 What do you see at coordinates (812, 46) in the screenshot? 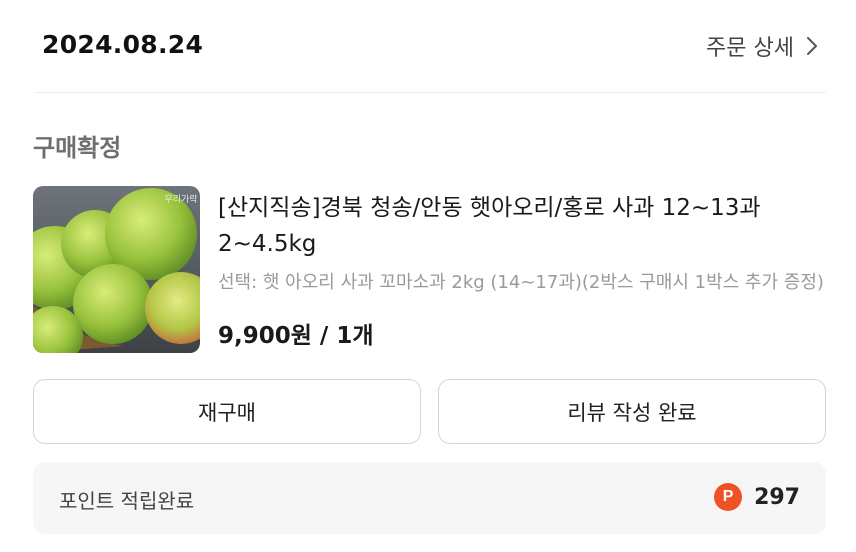
I see `chevron-right-icon` at bounding box center [812, 46].